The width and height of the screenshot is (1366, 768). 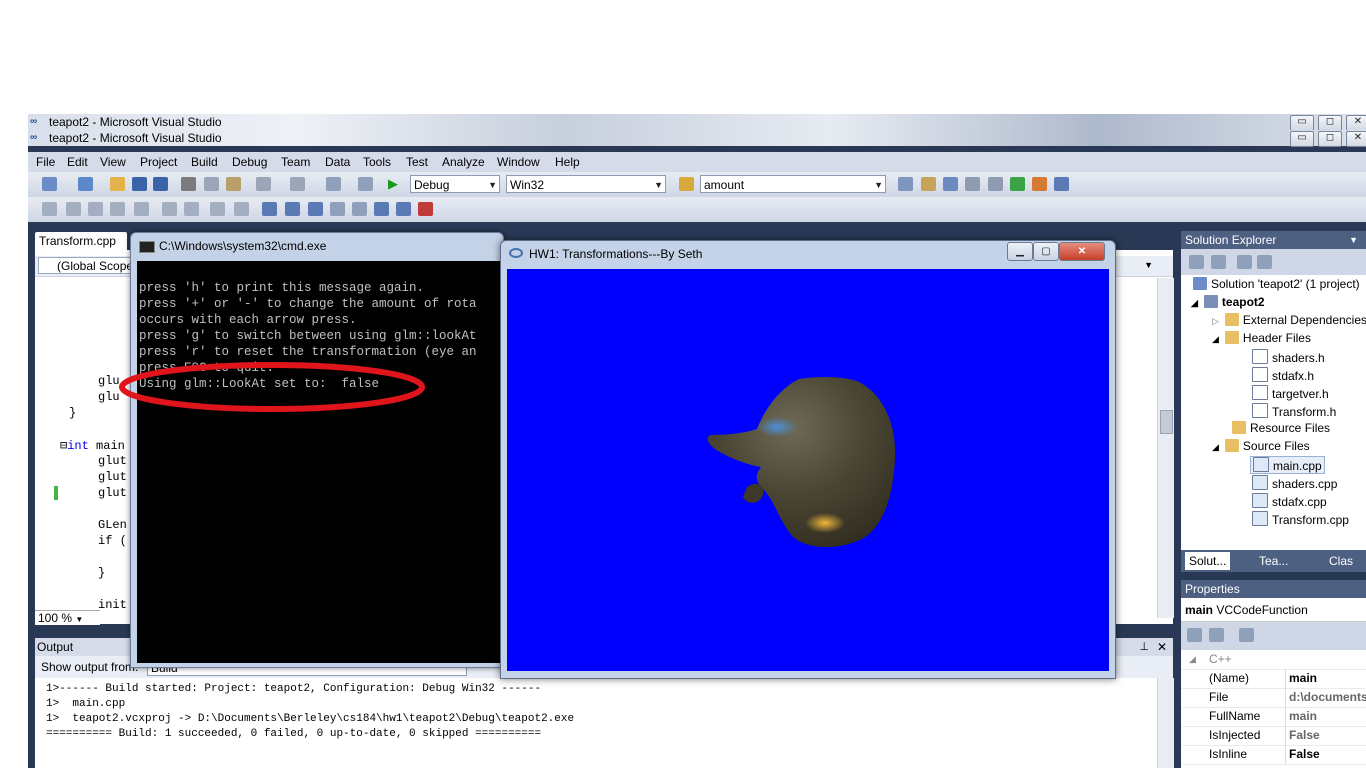 What do you see at coordinates (1356, 139) in the screenshot?
I see `close-button: ✕` at bounding box center [1356, 139].